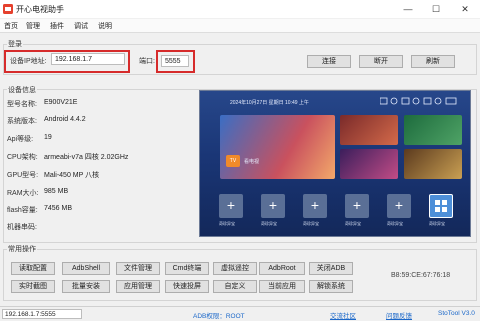 The image size is (480, 321). I want to click on info-value: 19, so click(48, 137).